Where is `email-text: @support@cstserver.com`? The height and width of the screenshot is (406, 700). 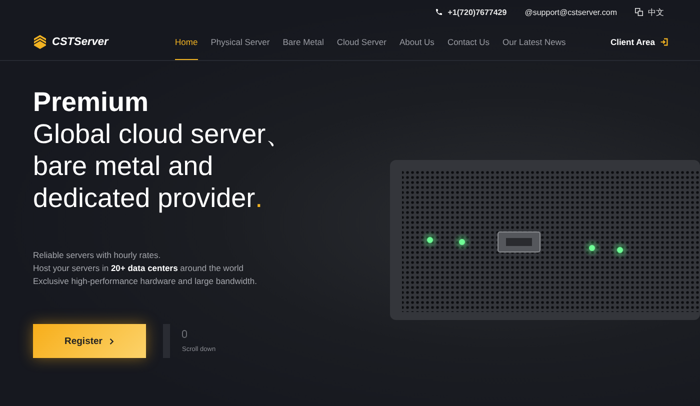 email-text: @support@cstserver.com is located at coordinates (570, 12).